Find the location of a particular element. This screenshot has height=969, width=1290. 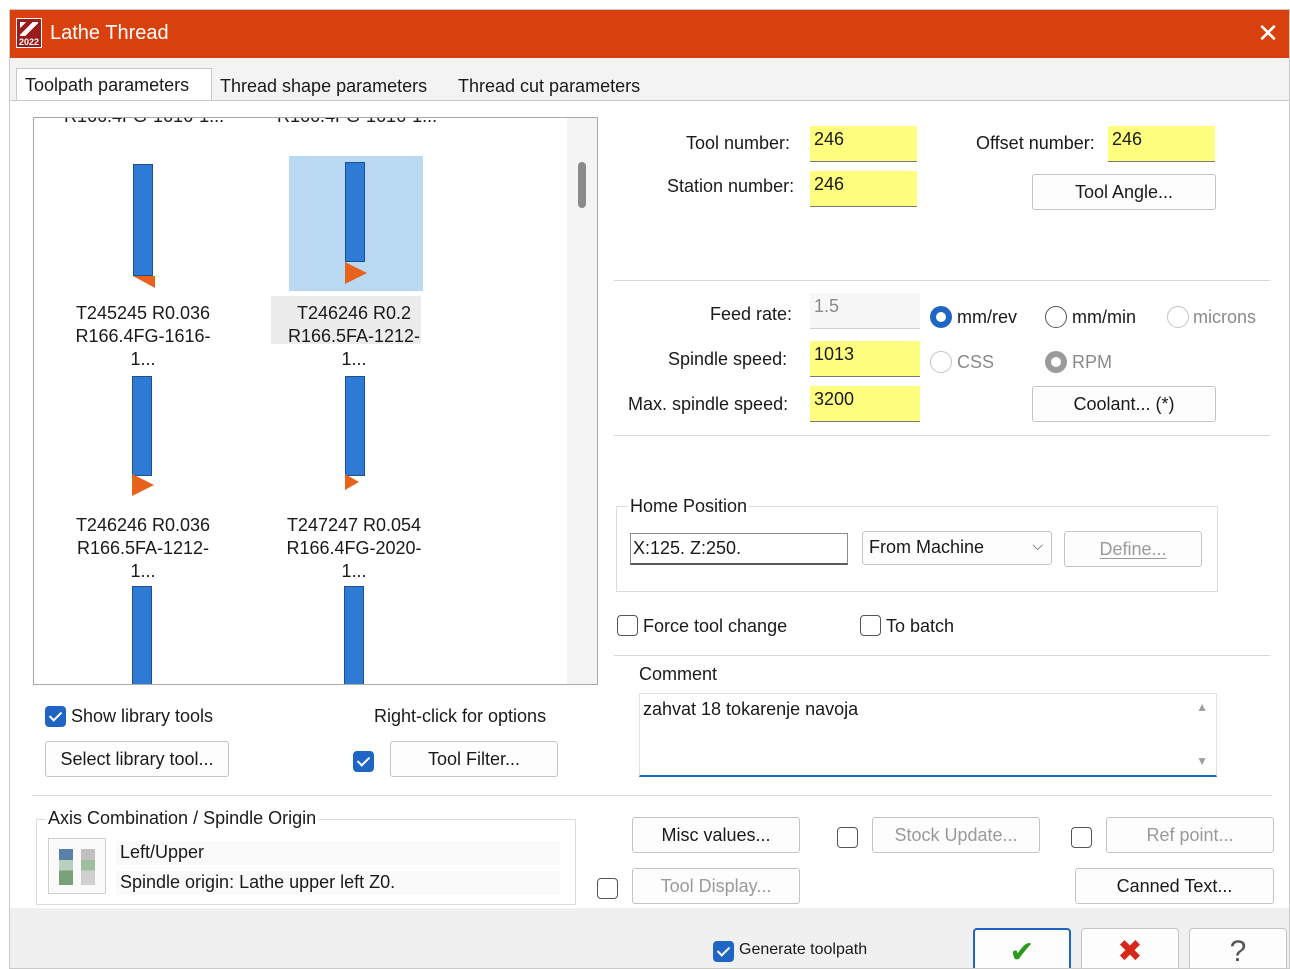

home-position-mode-select: From Machine ⌵ is located at coordinates (957, 548).